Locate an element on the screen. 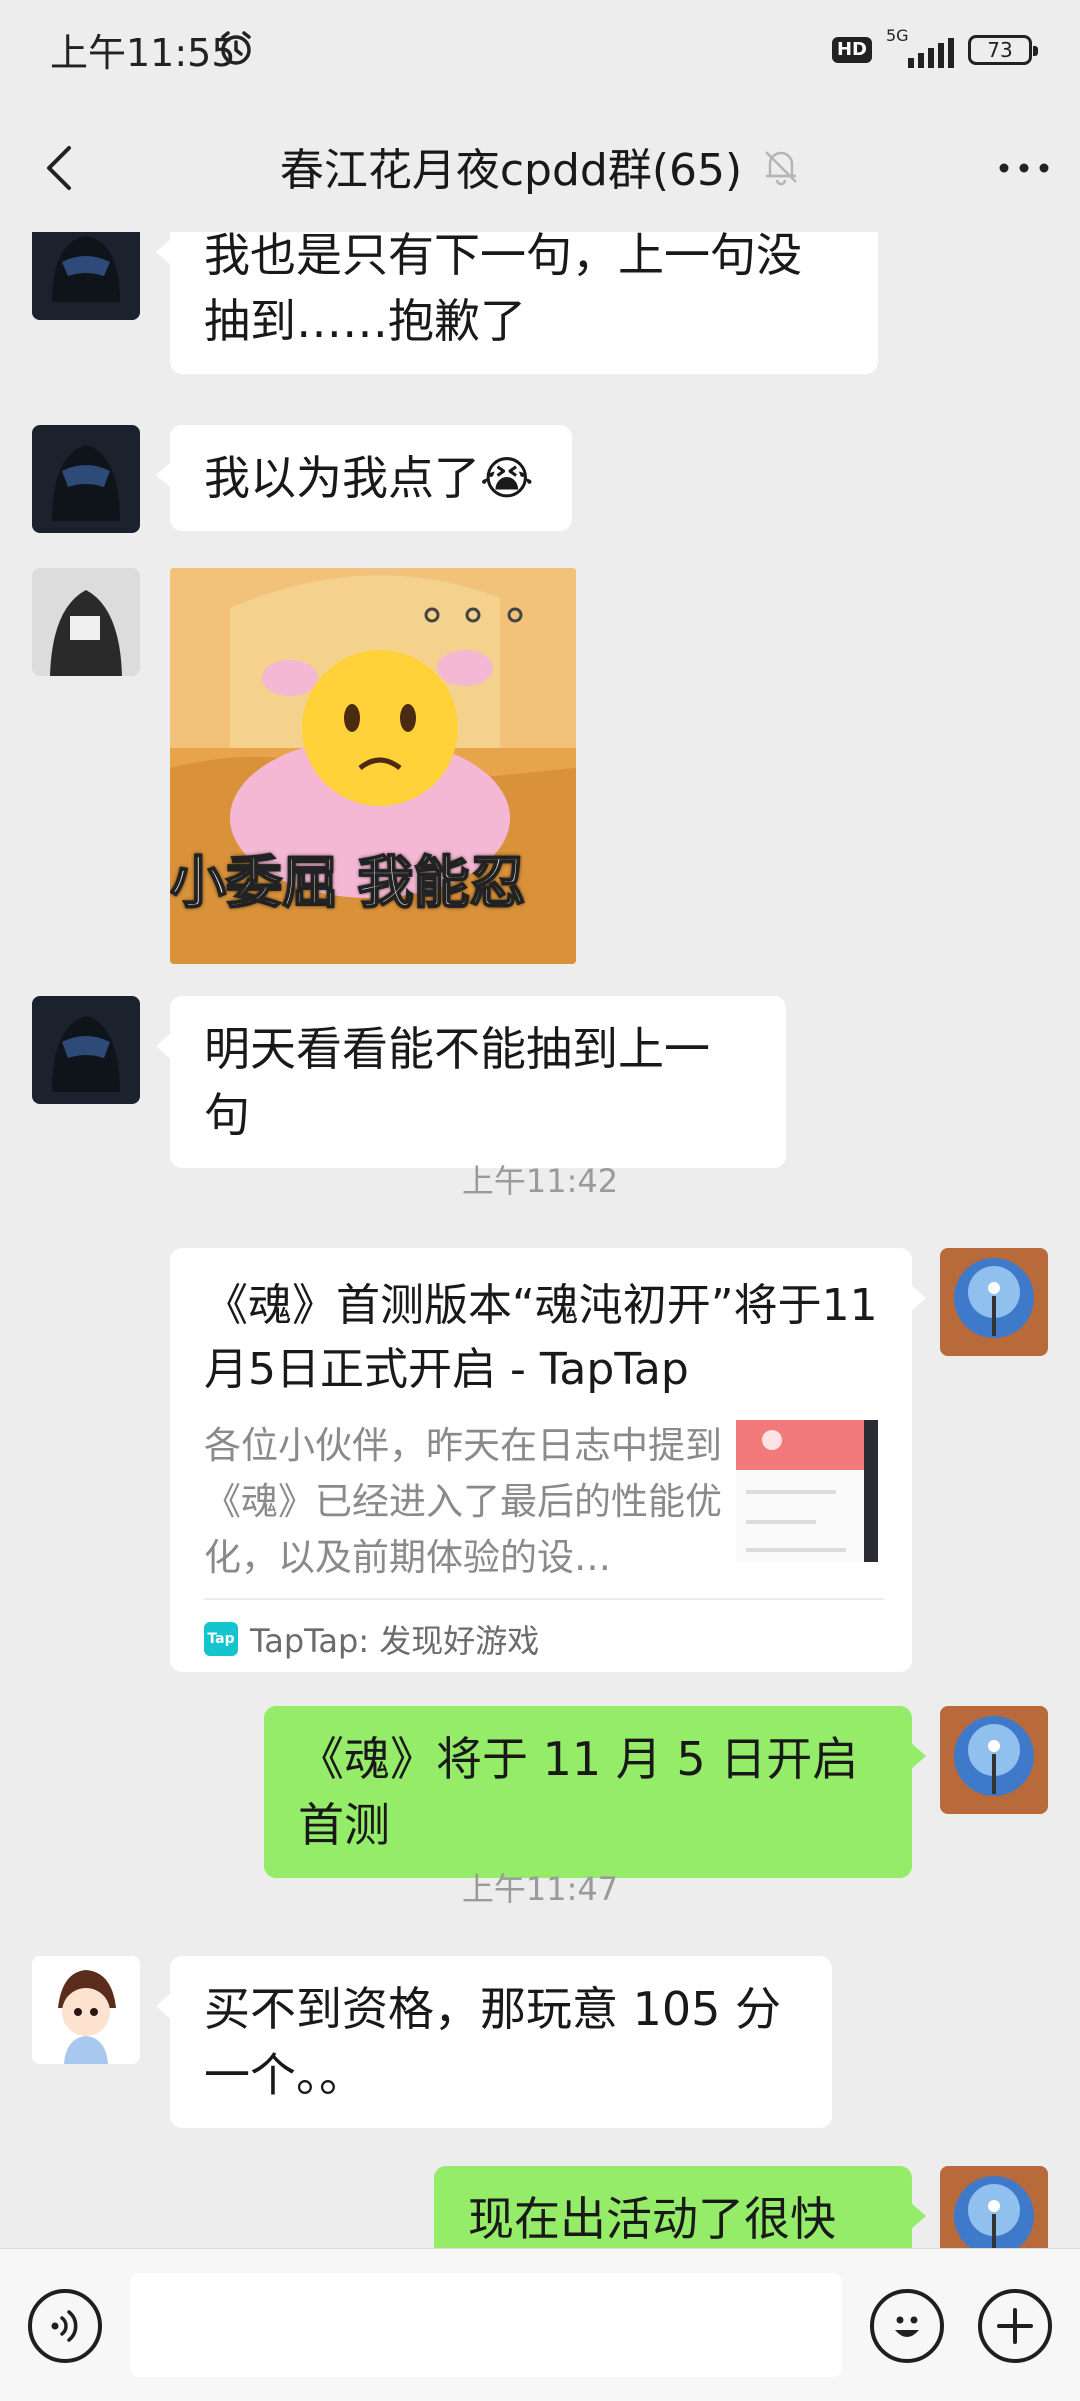  link-card-thumbnail is located at coordinates (807, 1491).